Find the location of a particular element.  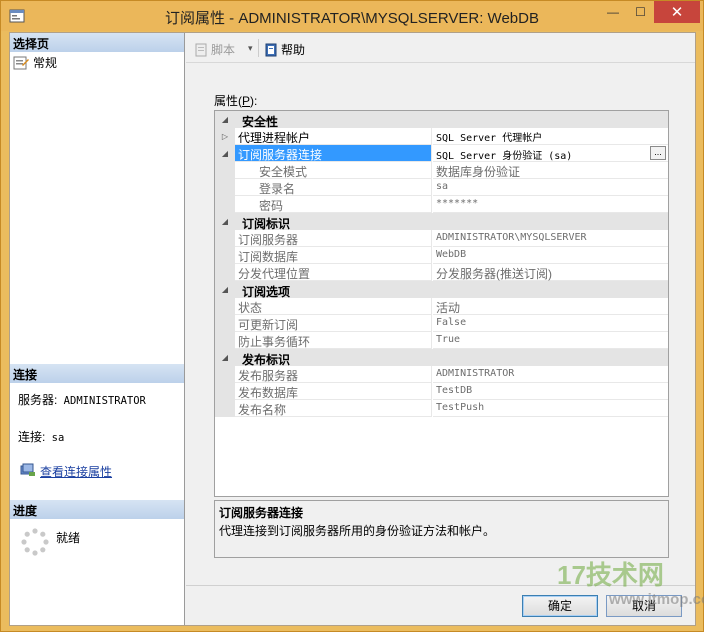

progress-status: 就绪 is located at coordinates (68, 538).